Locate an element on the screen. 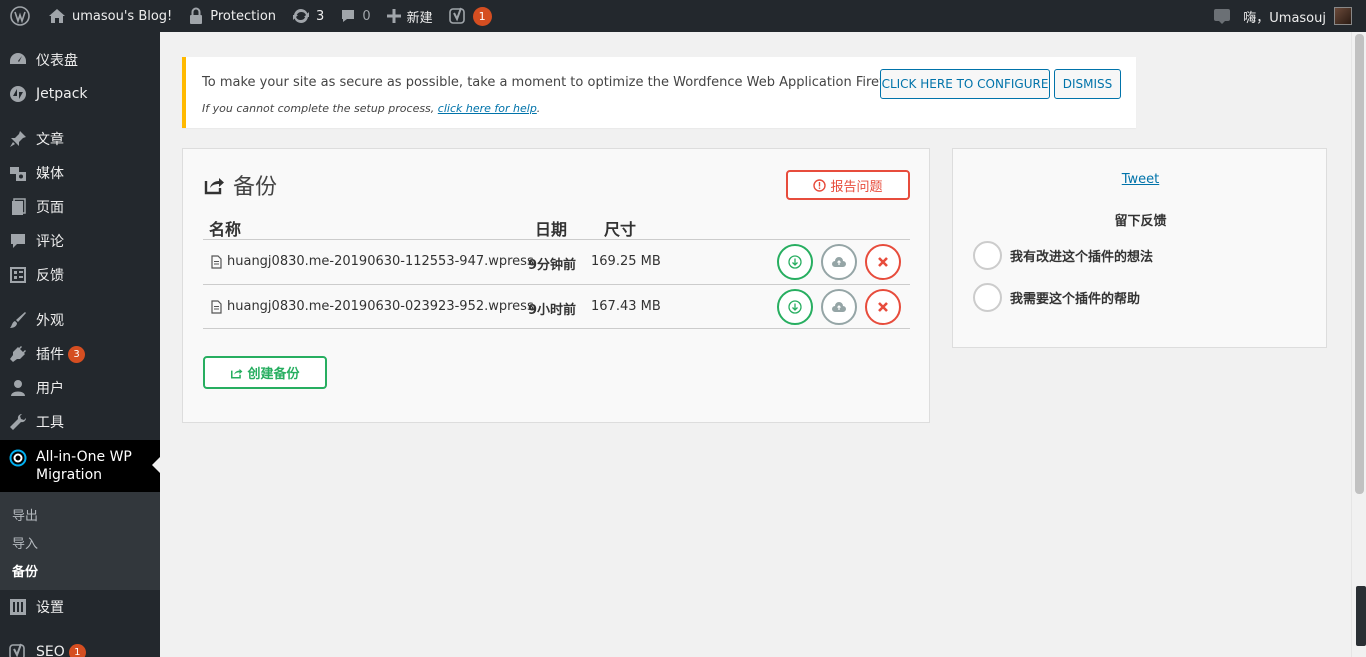 This screenshot has width=1366, height=657. new-content-menu: 新建 is located at coordinates (410, 16).